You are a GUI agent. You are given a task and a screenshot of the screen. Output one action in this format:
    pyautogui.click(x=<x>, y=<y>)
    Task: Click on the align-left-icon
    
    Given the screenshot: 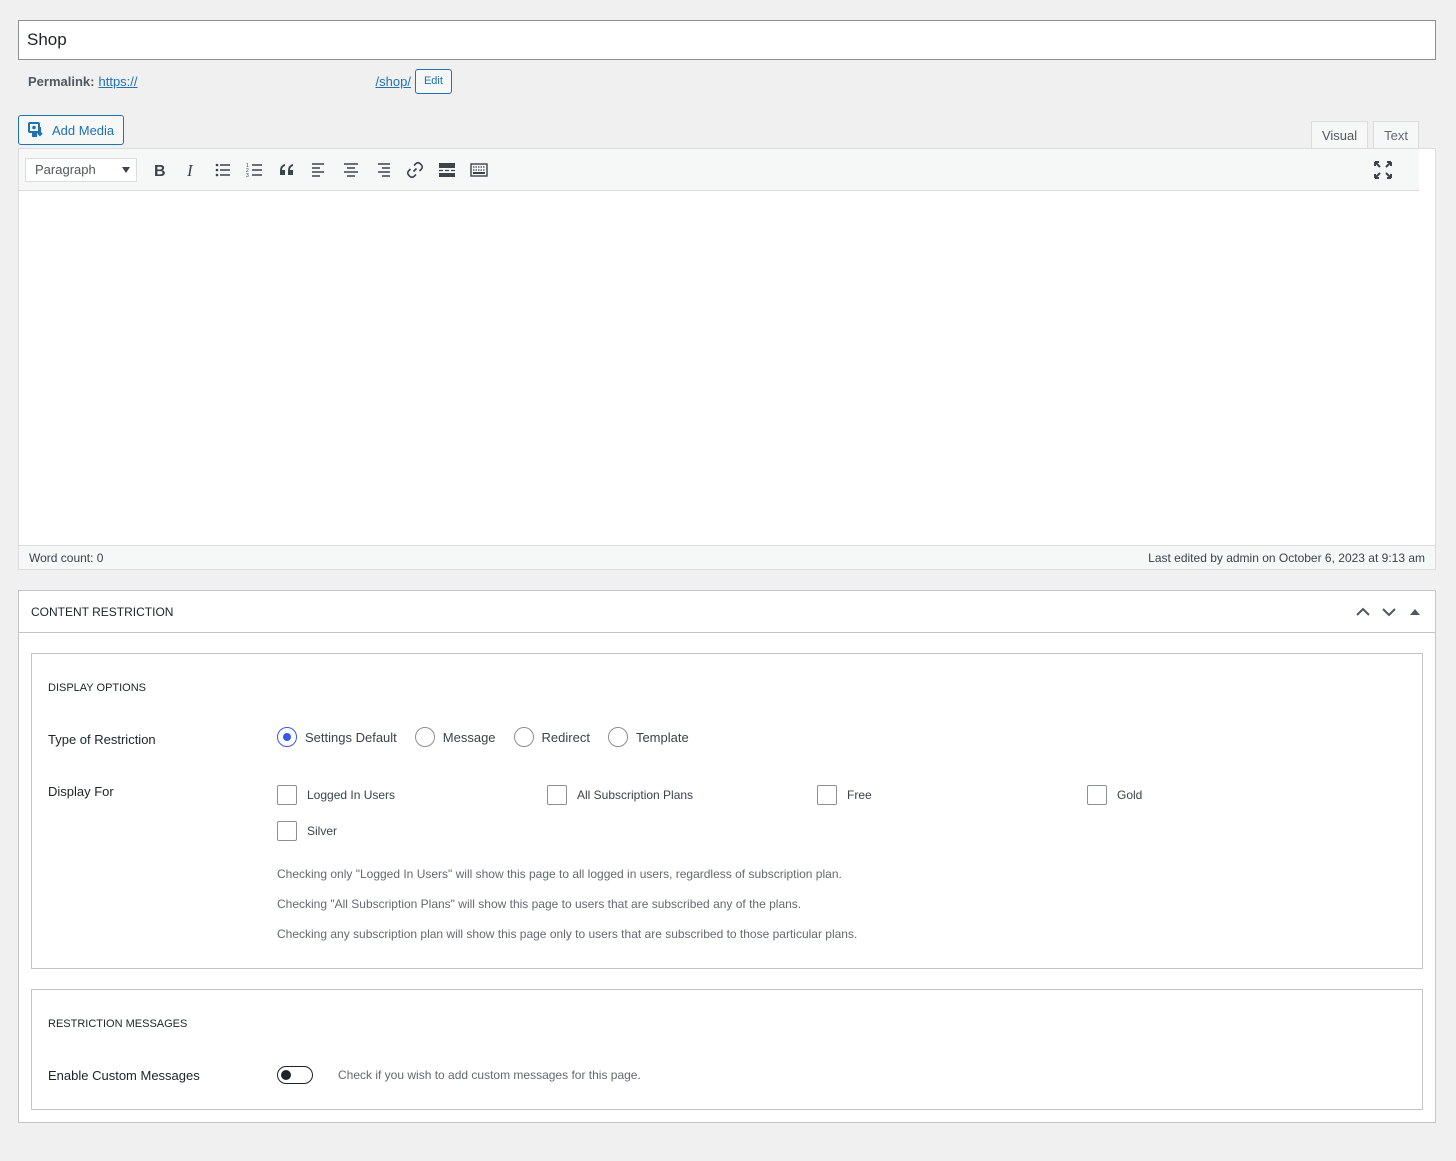 What is the action you would take?
    pyautogui.click(x=318, y=169)
    